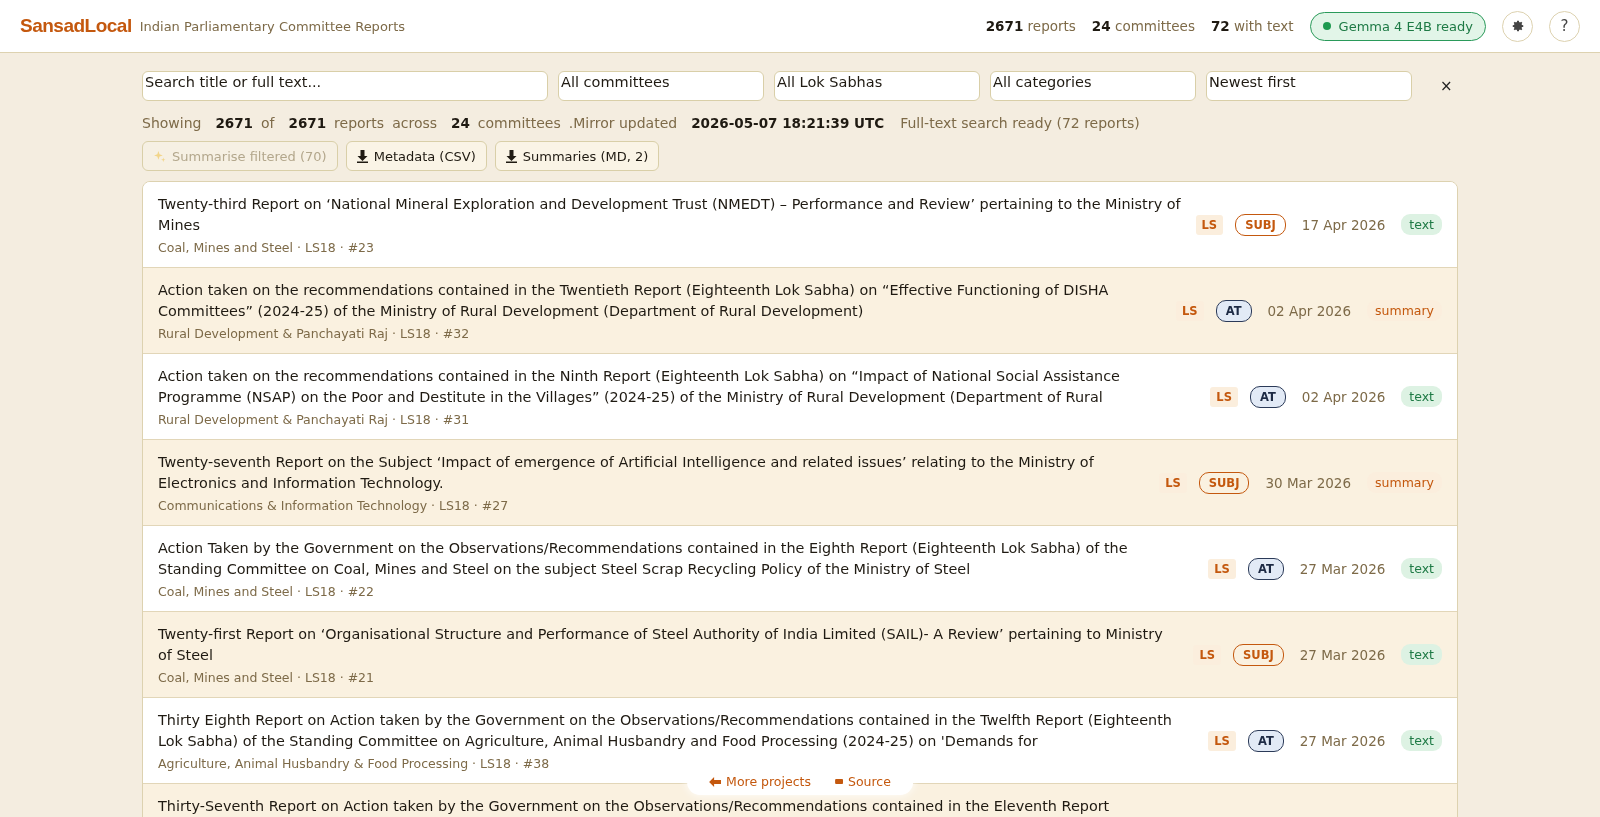  What do you see at coordinates (415, 123) in the screenshot?
I see `summary-text: across` at bounding box center [415, 123].